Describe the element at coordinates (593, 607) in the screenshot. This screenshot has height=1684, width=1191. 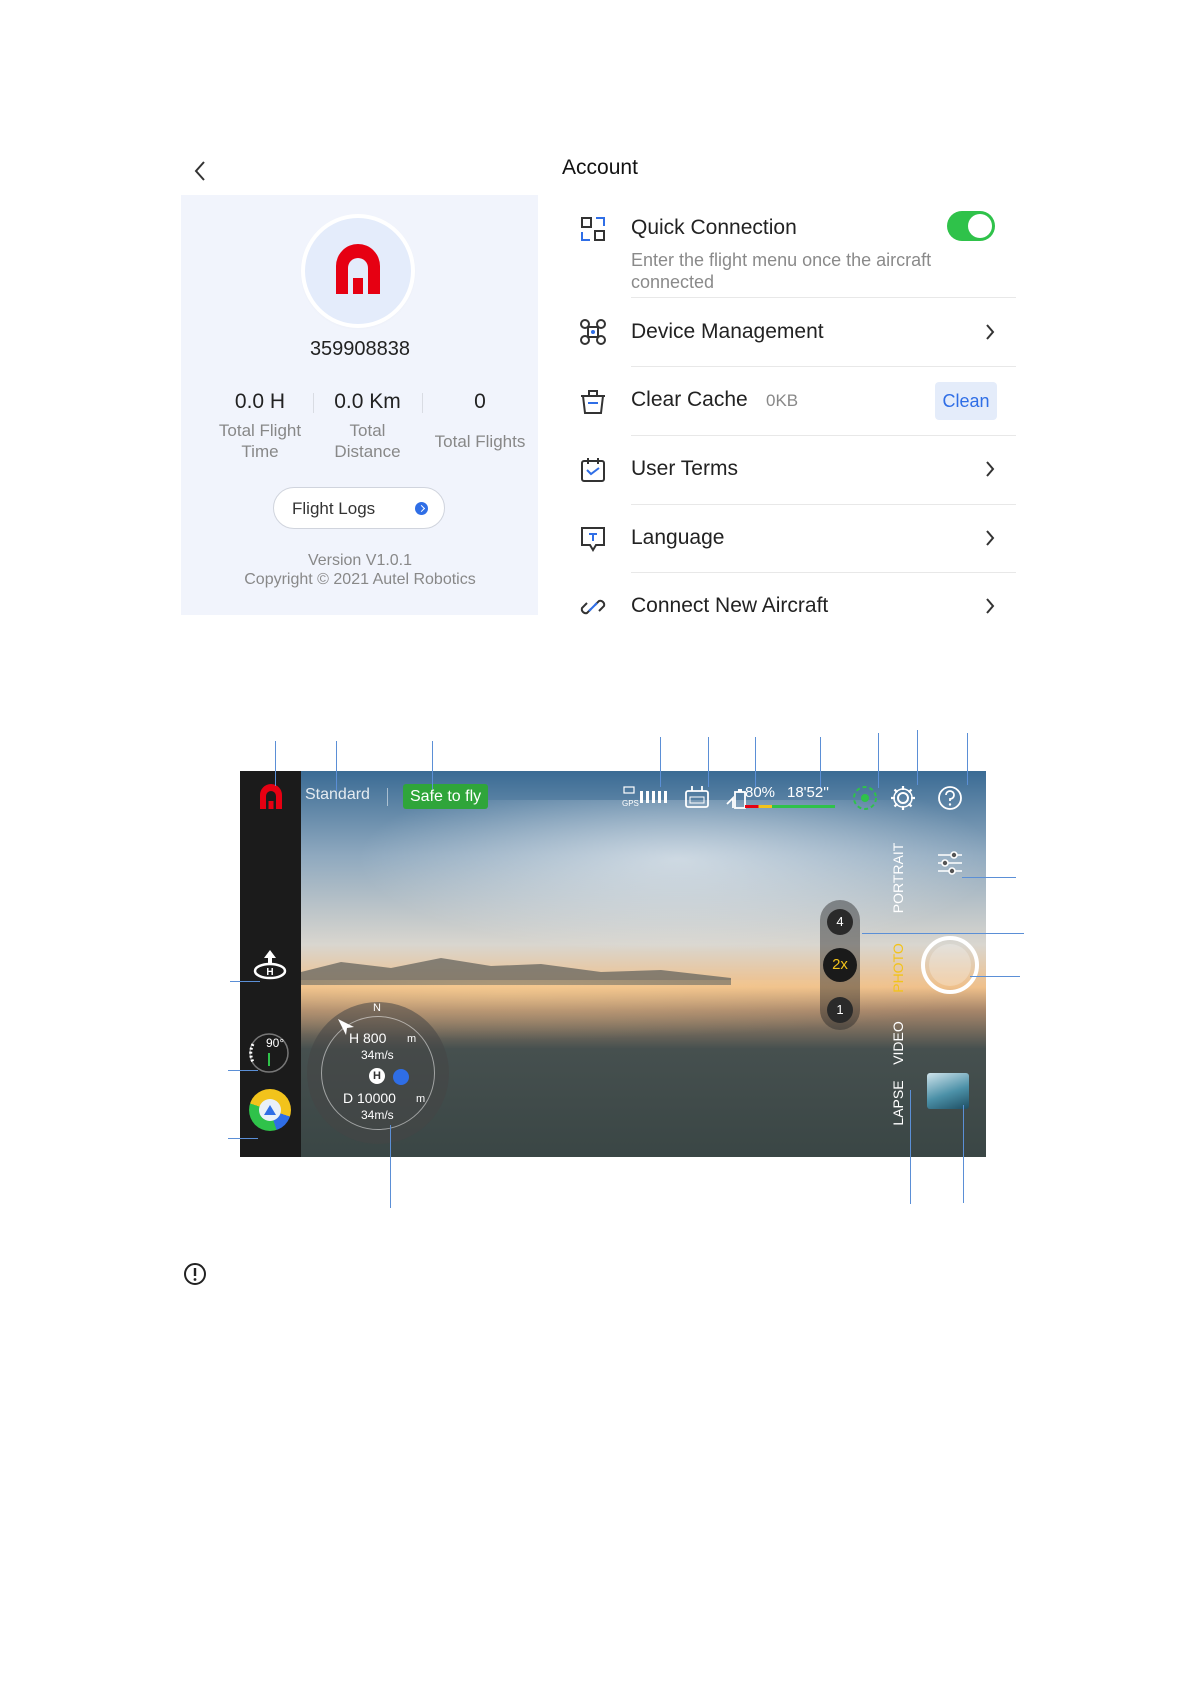
I see `link-icon` at that location.